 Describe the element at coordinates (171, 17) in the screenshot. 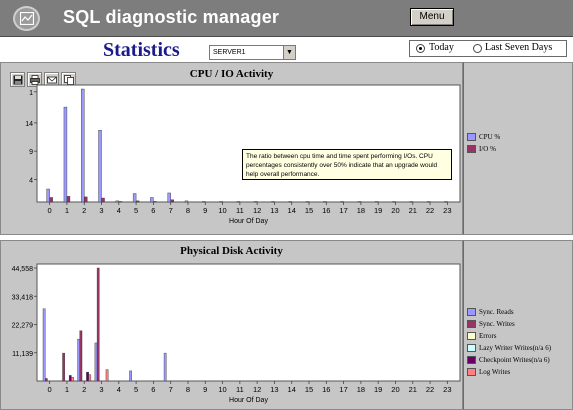

I see `app-title: SQL diagnostic manager` at that location.